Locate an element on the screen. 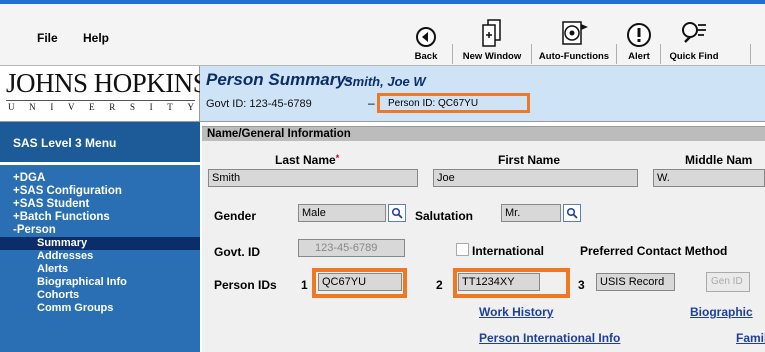 This screenshot has height=352, width=765. logo-rule is located at coordinates (100, 100).